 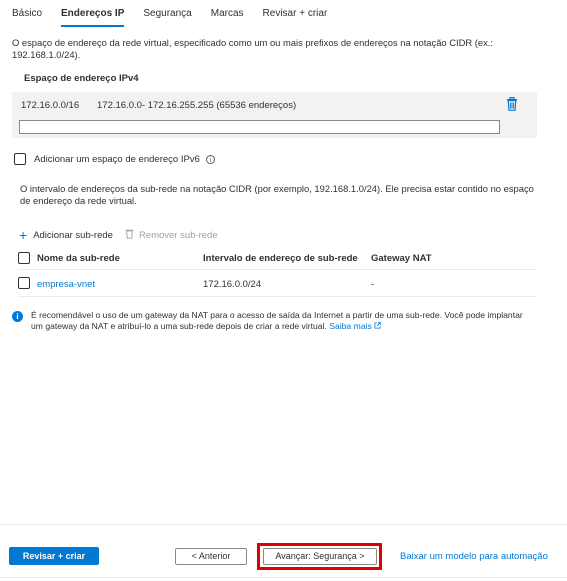 What do you see at coordinates (295, 17) in the screenshot?
I see `tab-revisar-criar: Revisar + criar` at bounding box center [295, 17].